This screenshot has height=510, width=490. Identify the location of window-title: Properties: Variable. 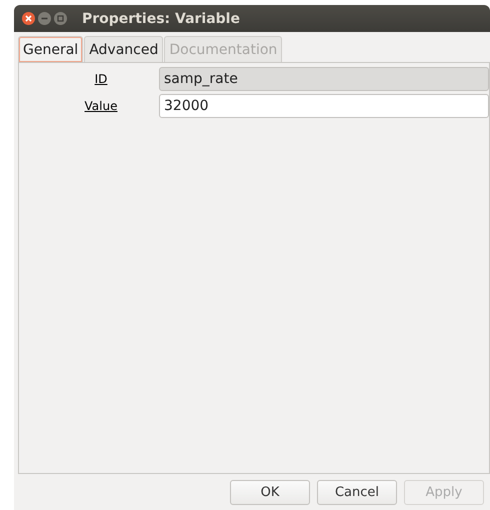
(161, 18).